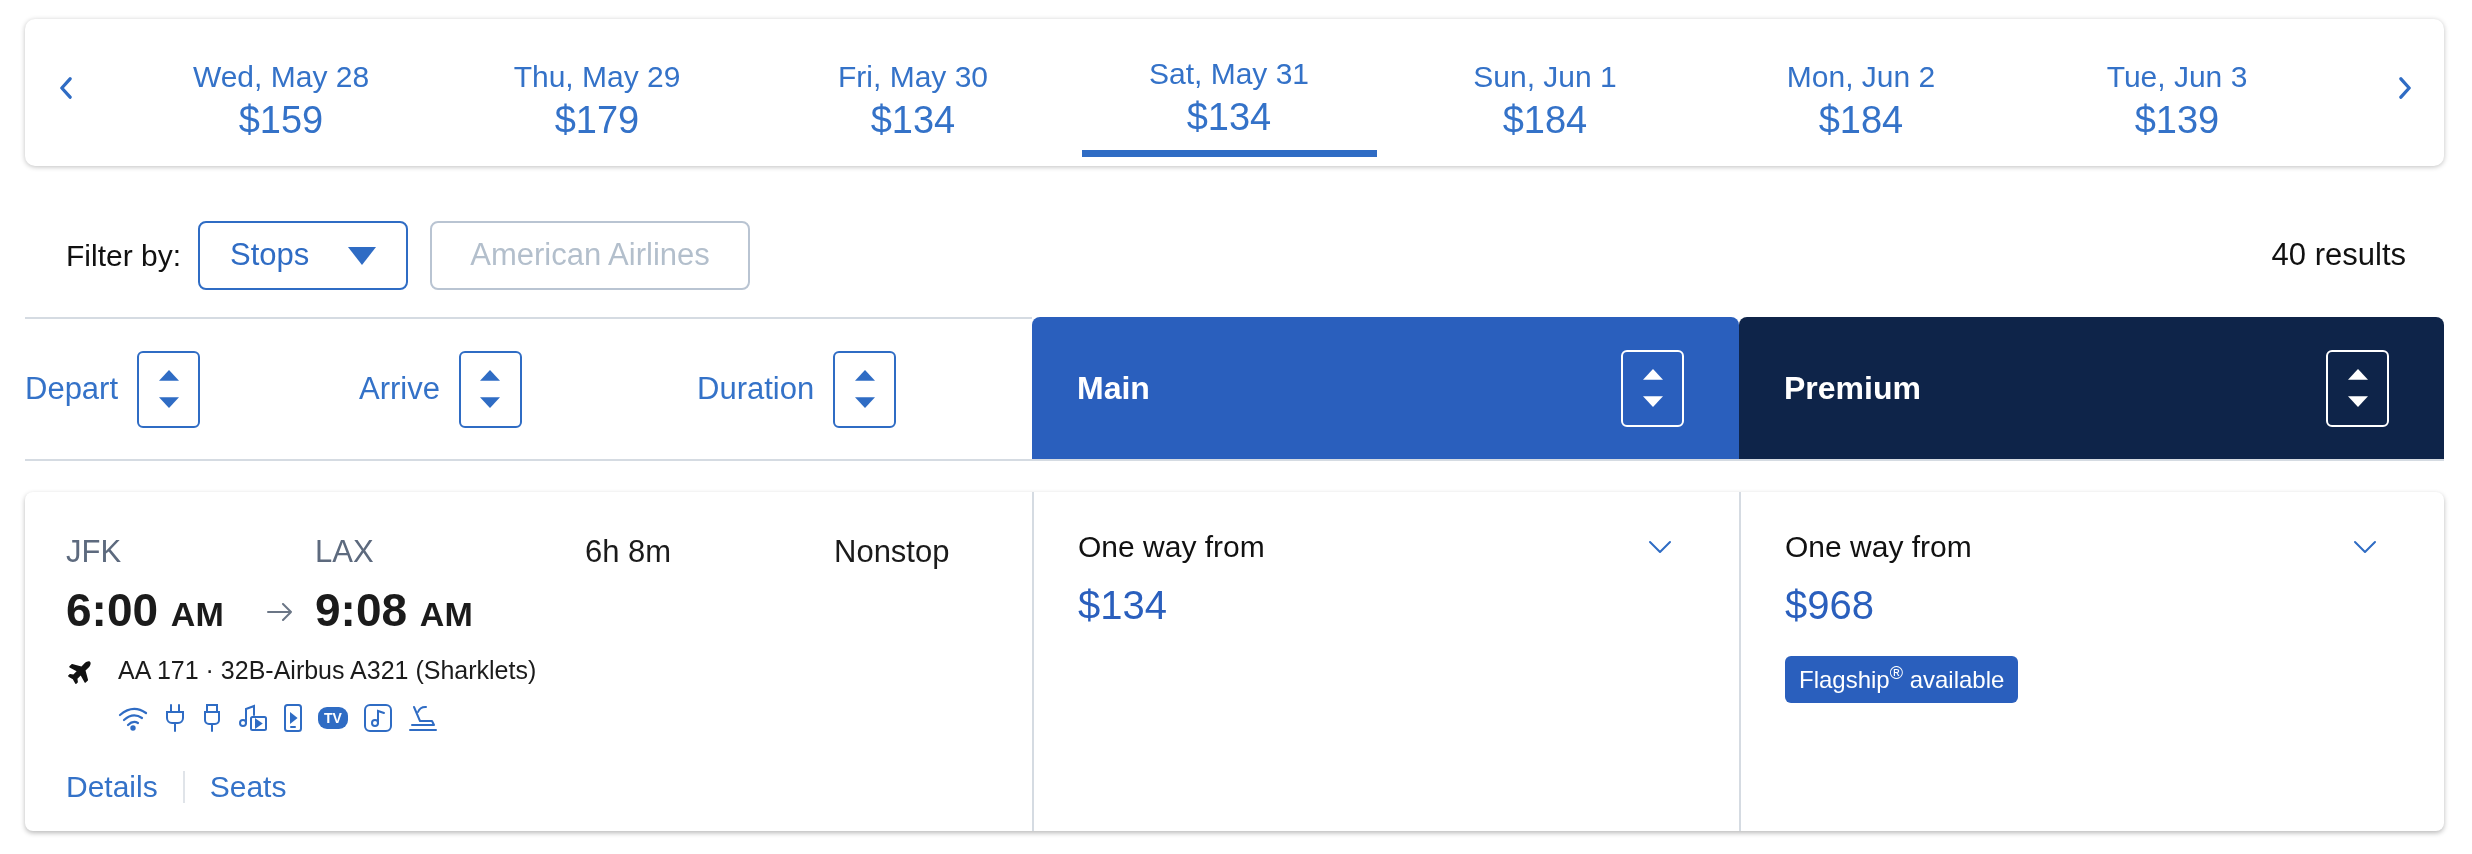 This screenshot has width=2472, height=854. Describe the element at coordinates (2405, 88) in the screenshot. I see `chevron-right-icon` at that location.